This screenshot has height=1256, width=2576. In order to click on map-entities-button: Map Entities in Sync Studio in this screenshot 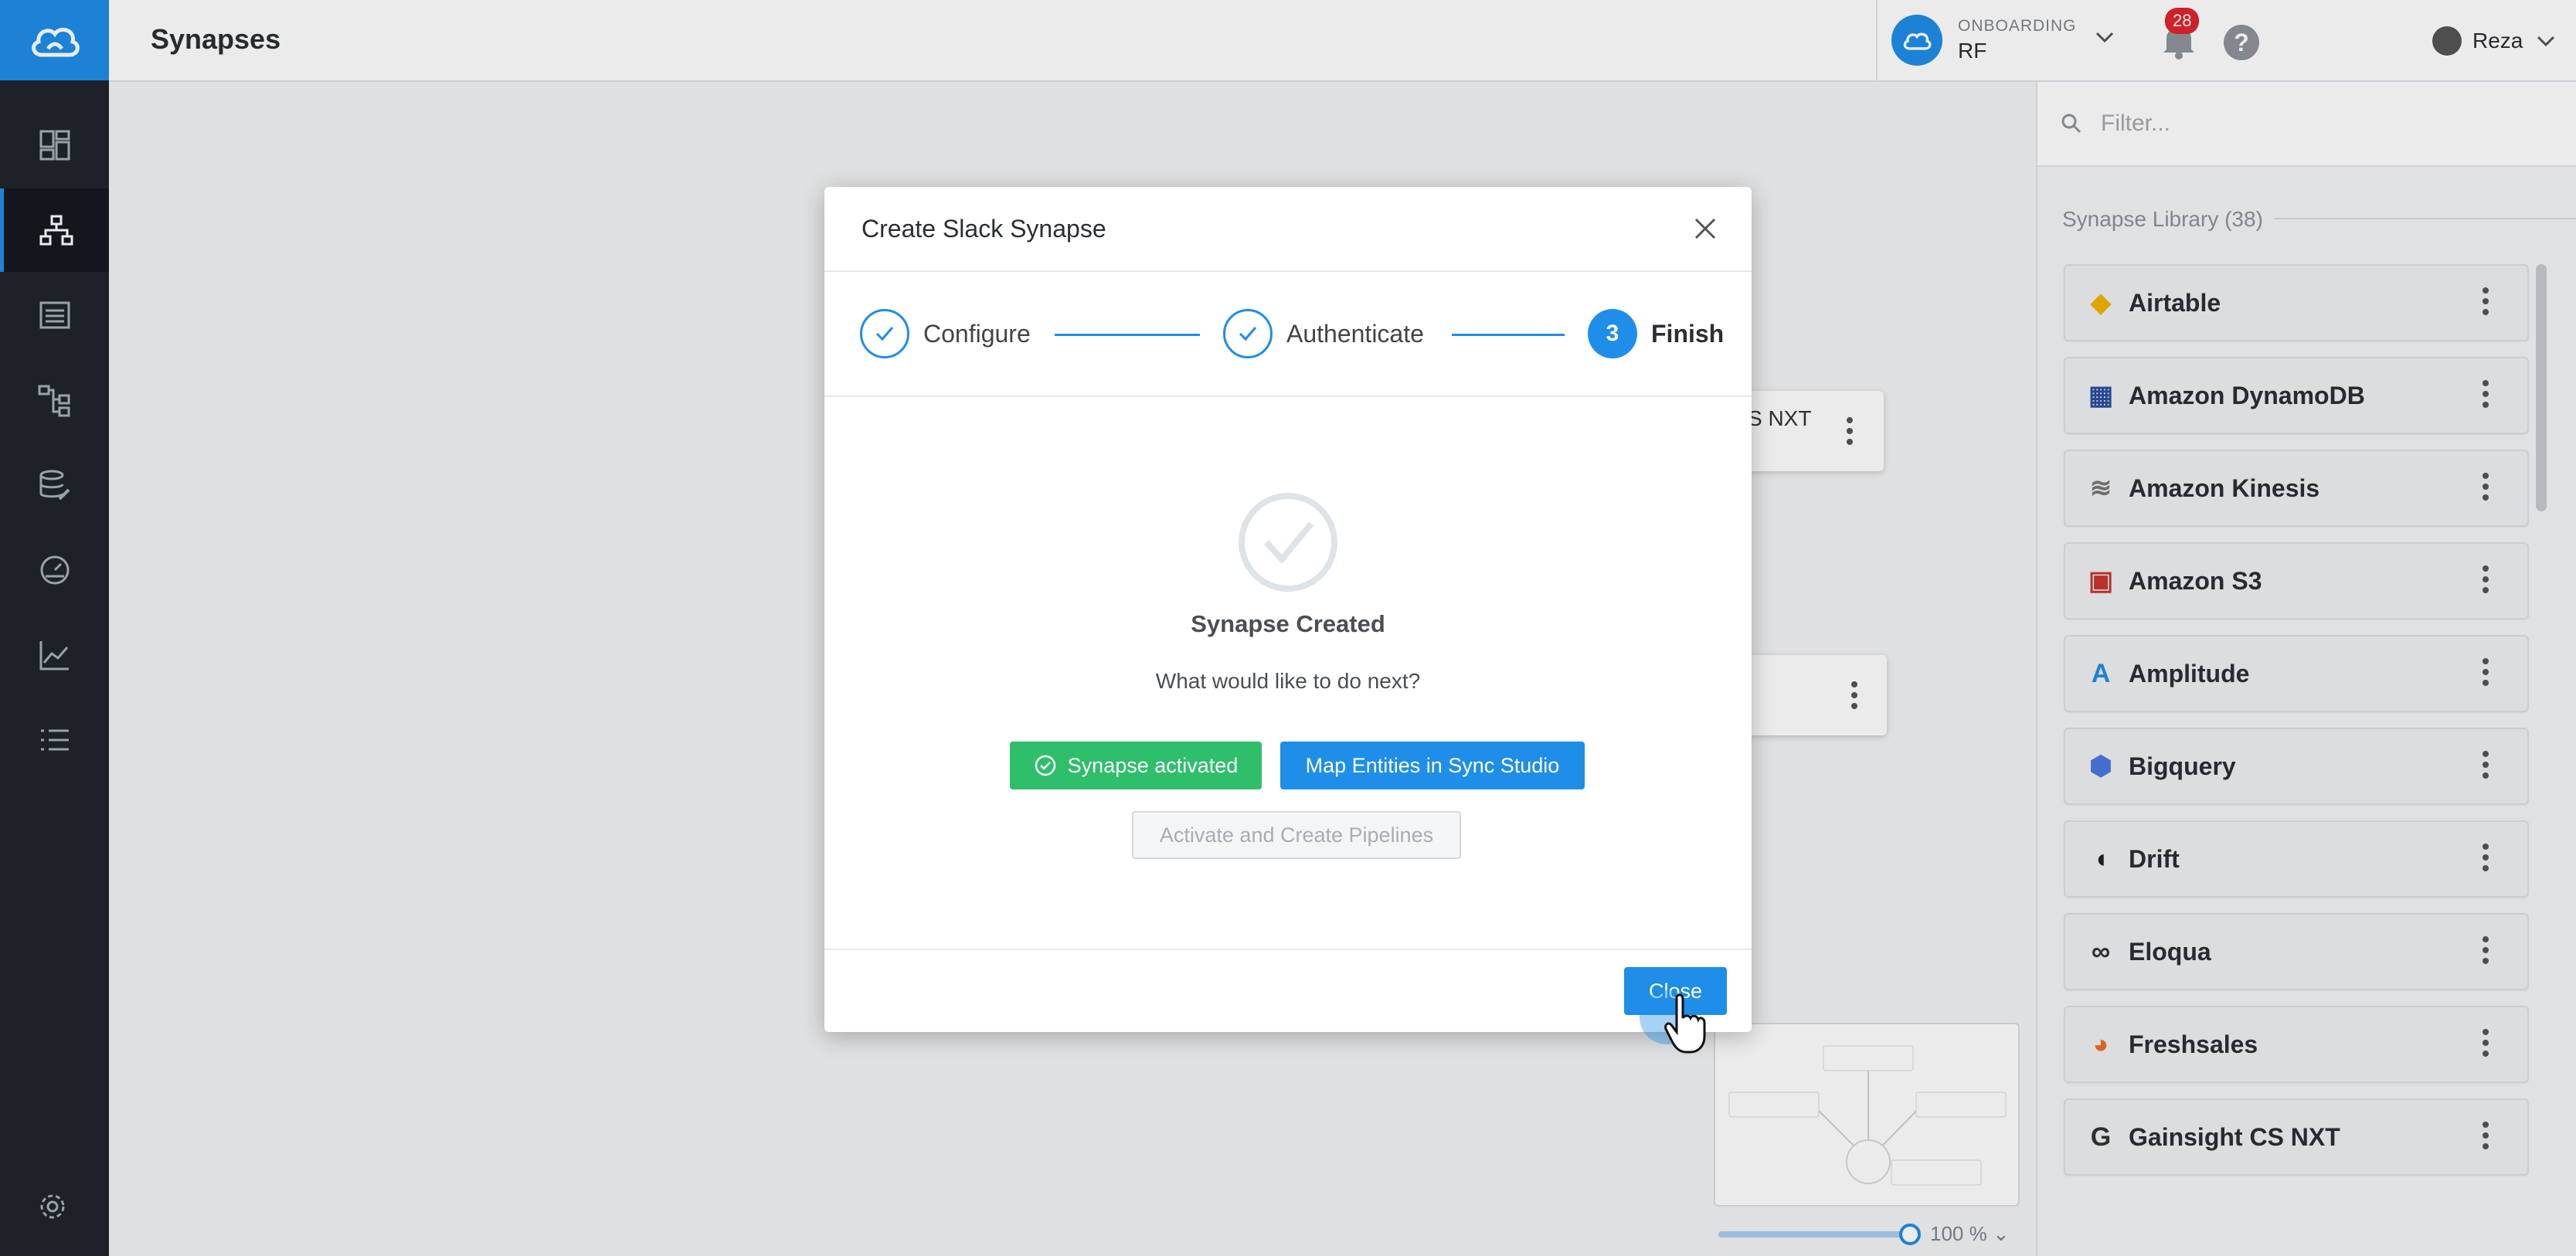, I will do `click(1432, 765)`.